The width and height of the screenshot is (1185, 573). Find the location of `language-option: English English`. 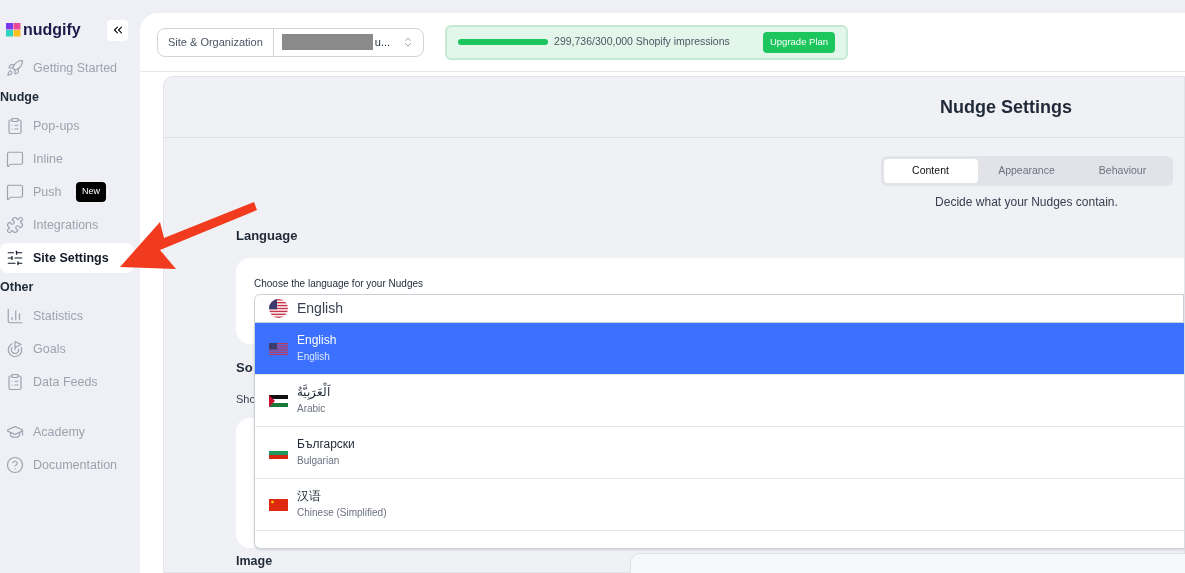

language-option: English English is located at coordinates (719, 349).